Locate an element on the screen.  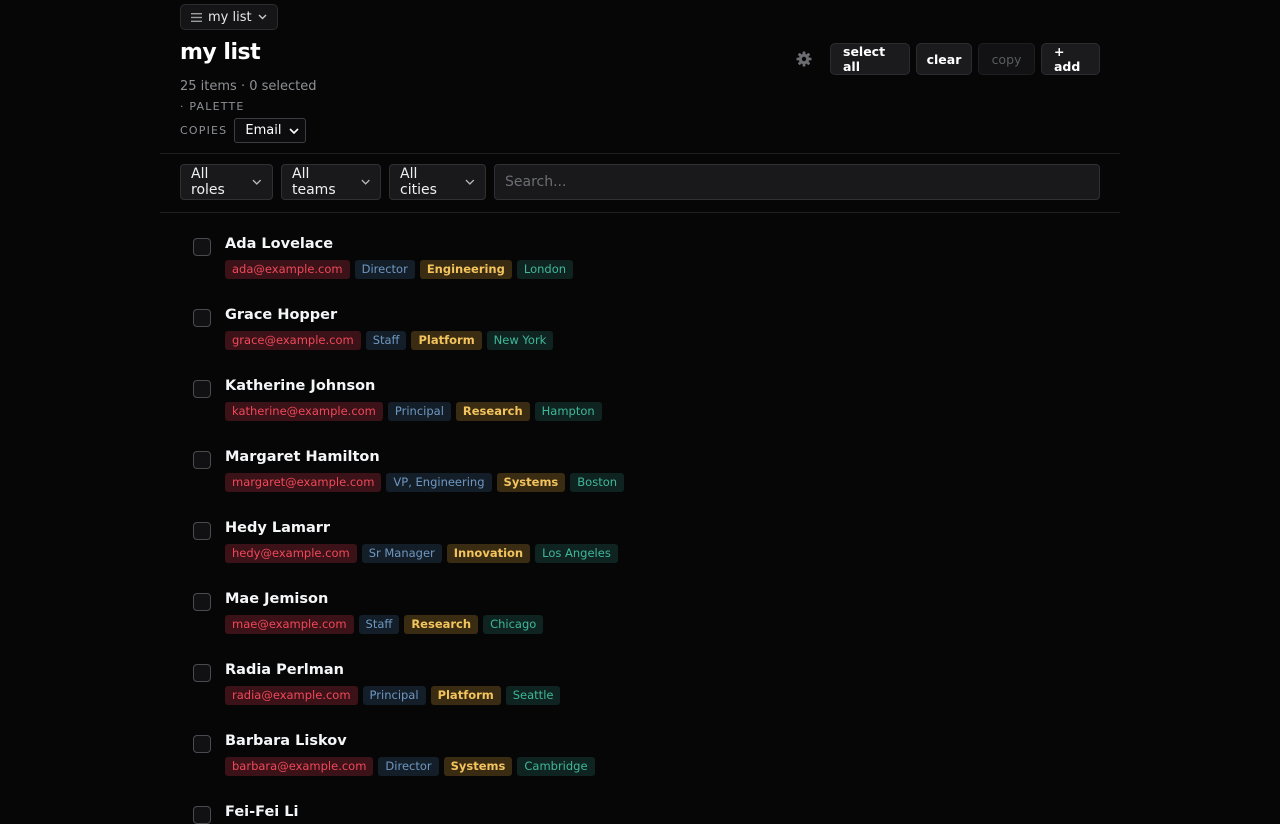
page-title: my list is located at coordinates (220, 52).